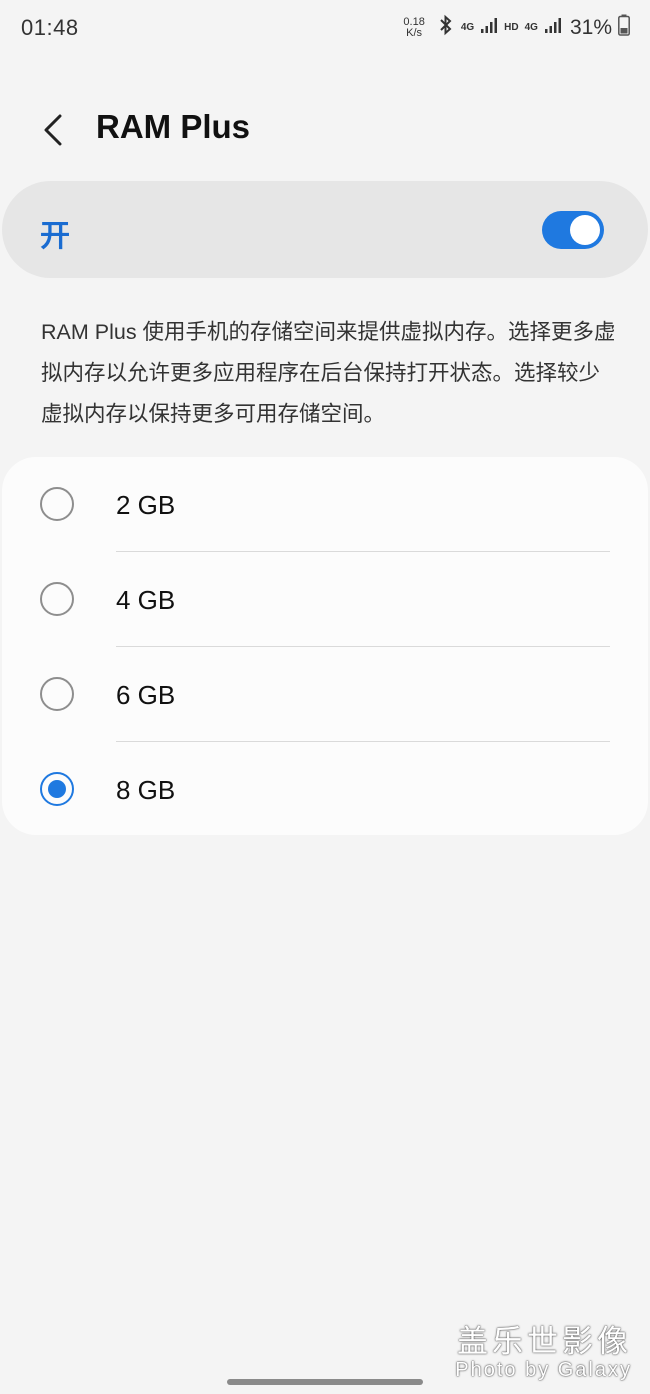  What do you see at coordinates (146, 790) in the screenshot?
I see `option-label: 8 GB` at bounding box center [146, 790].